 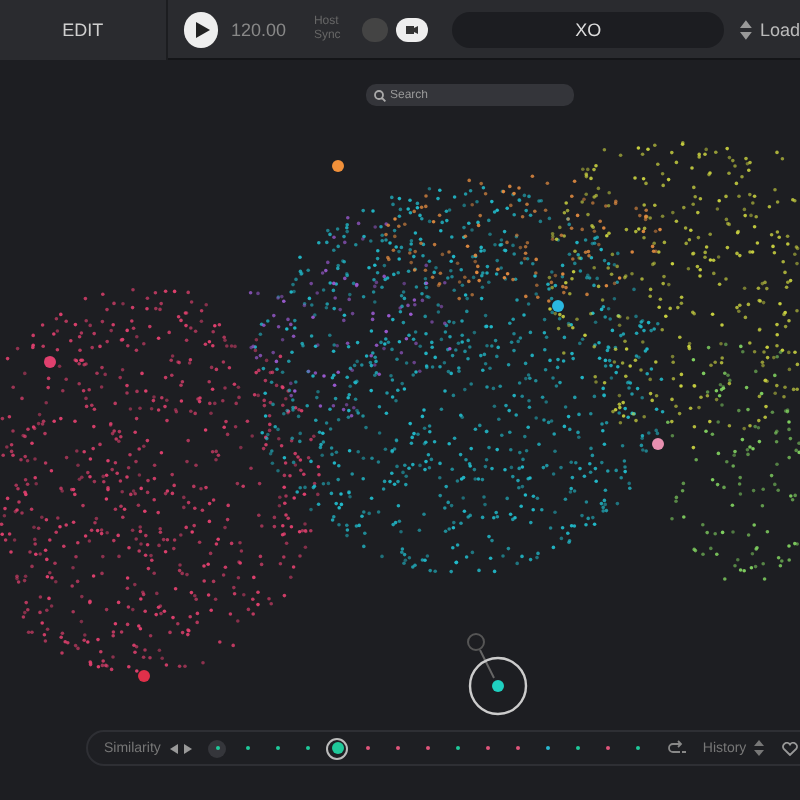 What do you see at coordinates (588, 29) in the screenshot?
I see `preset-name-field: XO` at bounding box center [588, 29].